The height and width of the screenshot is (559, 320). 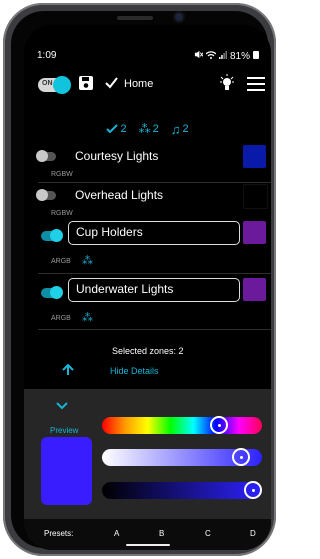 What do you see at coordinates (134, 371) in the screenshot?
I see `hide-details-button: Hide Details` at bounding box center [134, 371].